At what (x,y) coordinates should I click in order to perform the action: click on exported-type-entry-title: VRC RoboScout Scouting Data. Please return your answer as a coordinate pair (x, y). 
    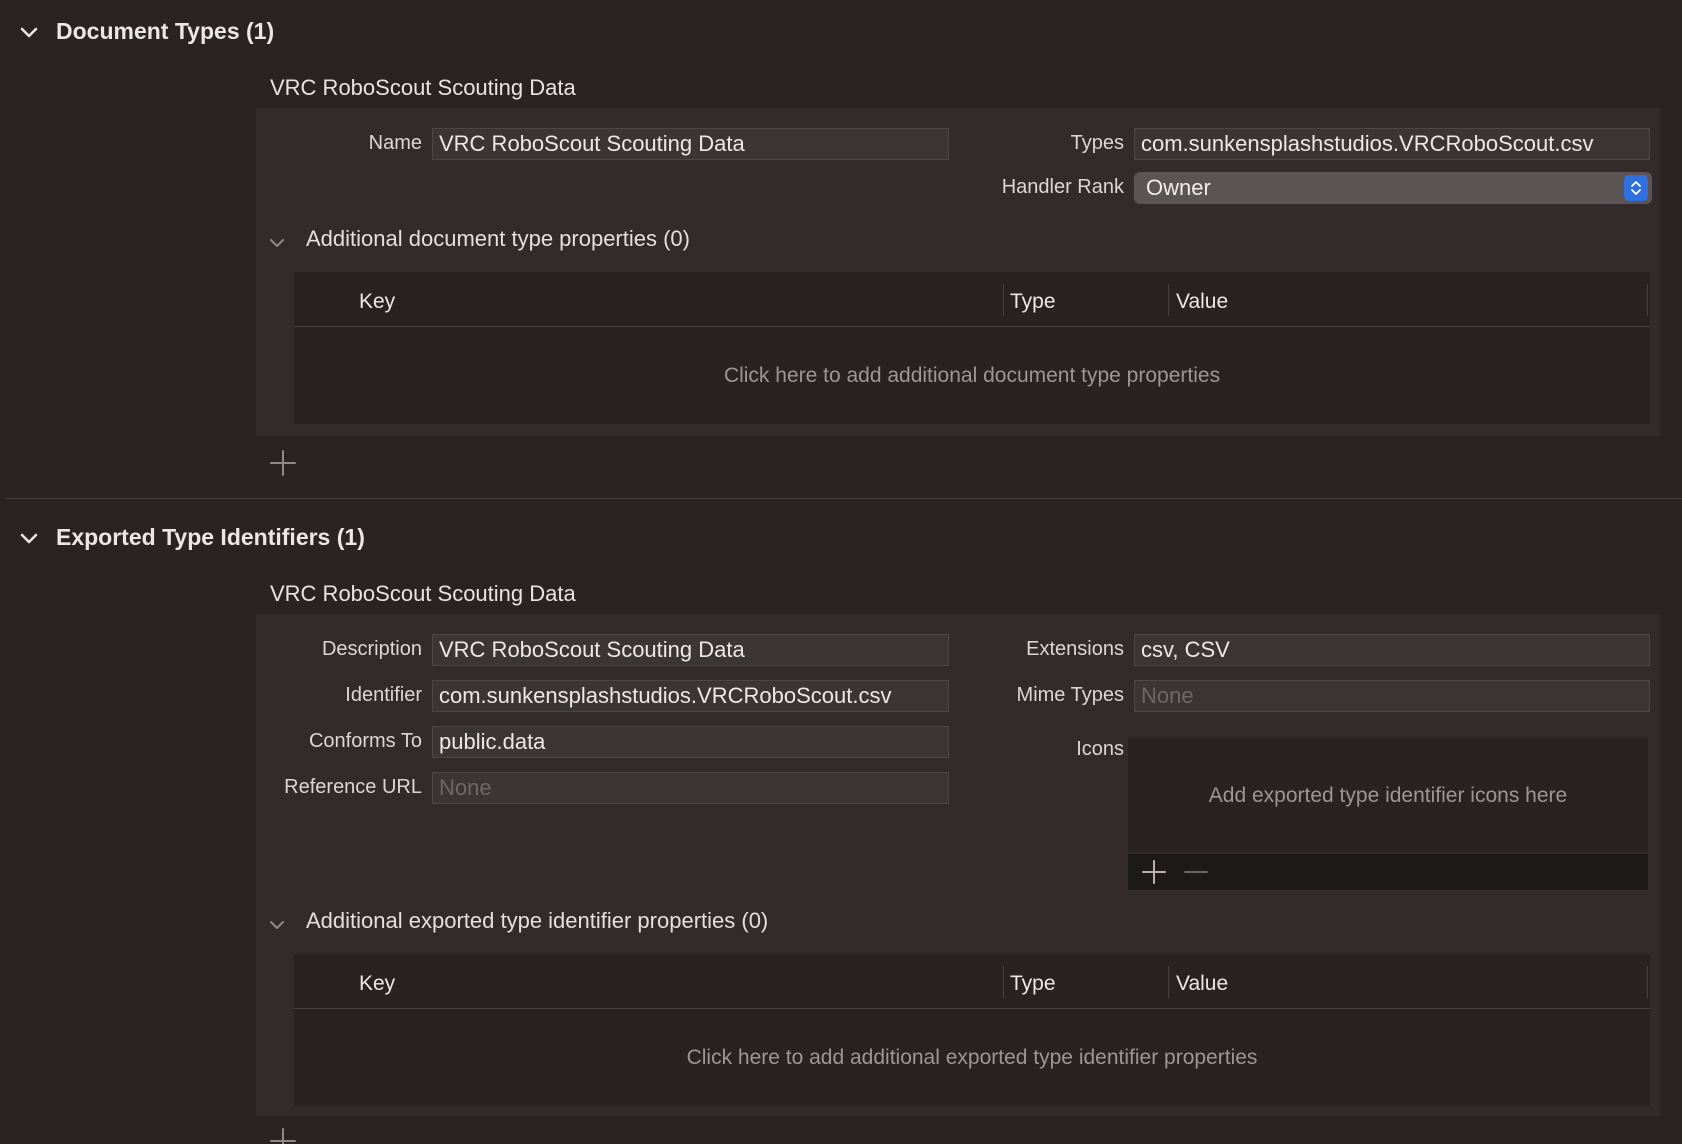
    Looking at the image, I should click on (423, 593).